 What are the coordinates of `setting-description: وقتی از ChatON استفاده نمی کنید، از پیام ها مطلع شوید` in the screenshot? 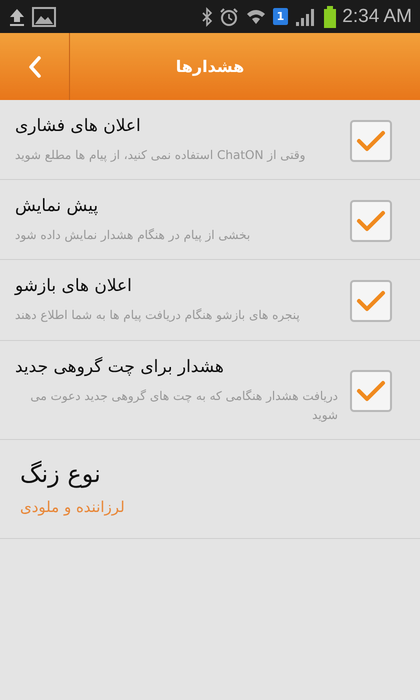 It's located at (160, 155).